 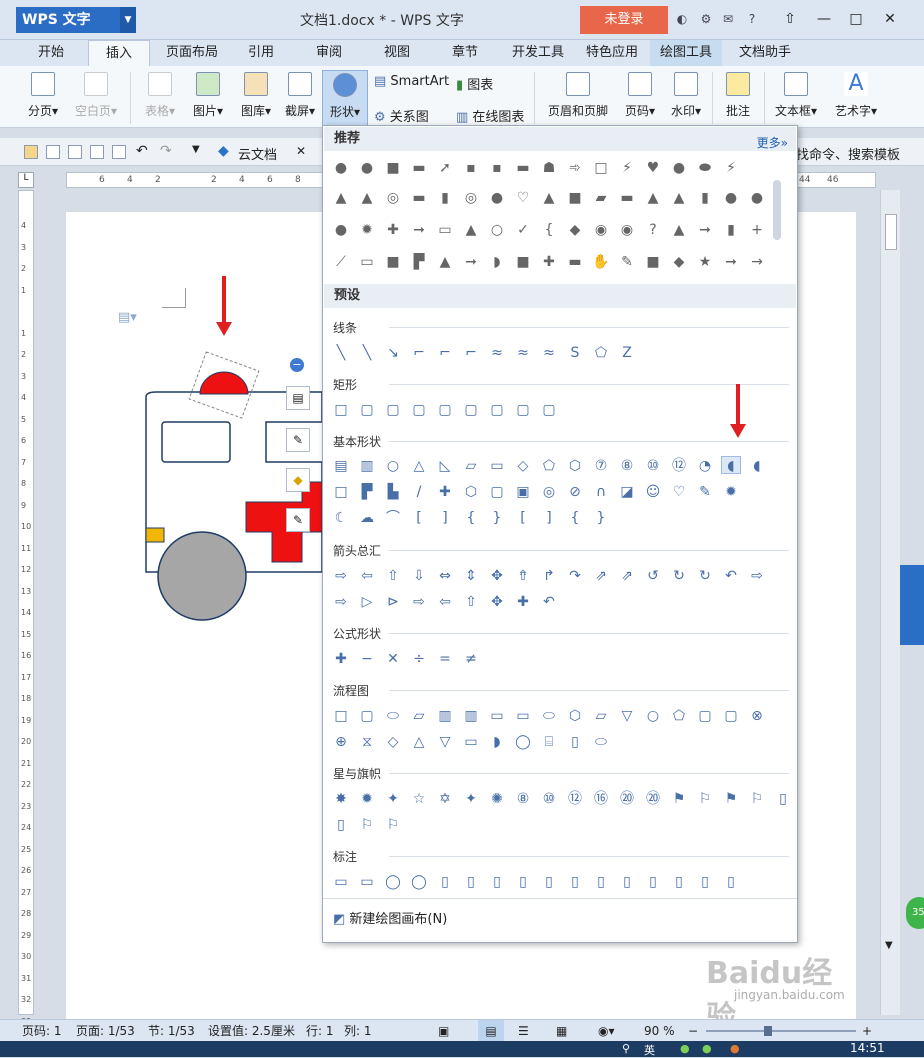 What do you see at coordinates (601, 262) in the screenshot?
I see `shape-option: ✋` at bounding box center [601, 262].